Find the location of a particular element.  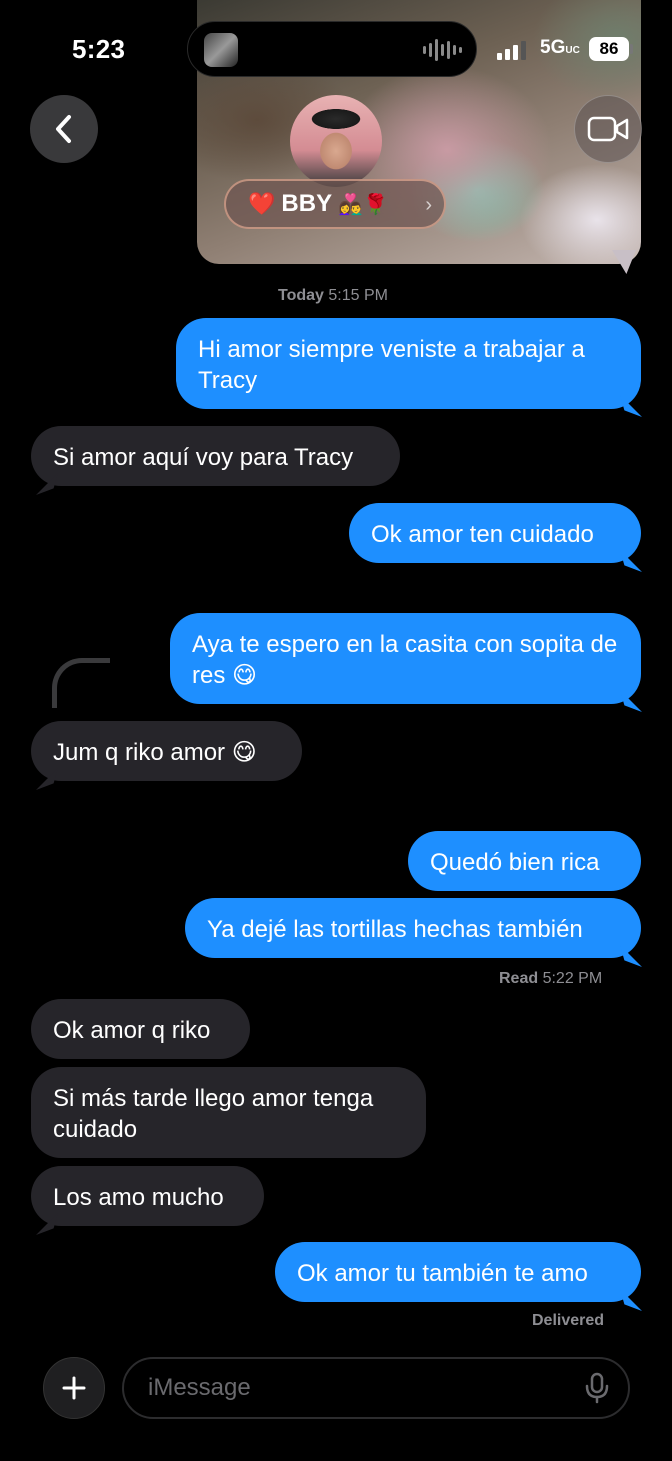

contact-avatar is located at coordinates (336, 141).